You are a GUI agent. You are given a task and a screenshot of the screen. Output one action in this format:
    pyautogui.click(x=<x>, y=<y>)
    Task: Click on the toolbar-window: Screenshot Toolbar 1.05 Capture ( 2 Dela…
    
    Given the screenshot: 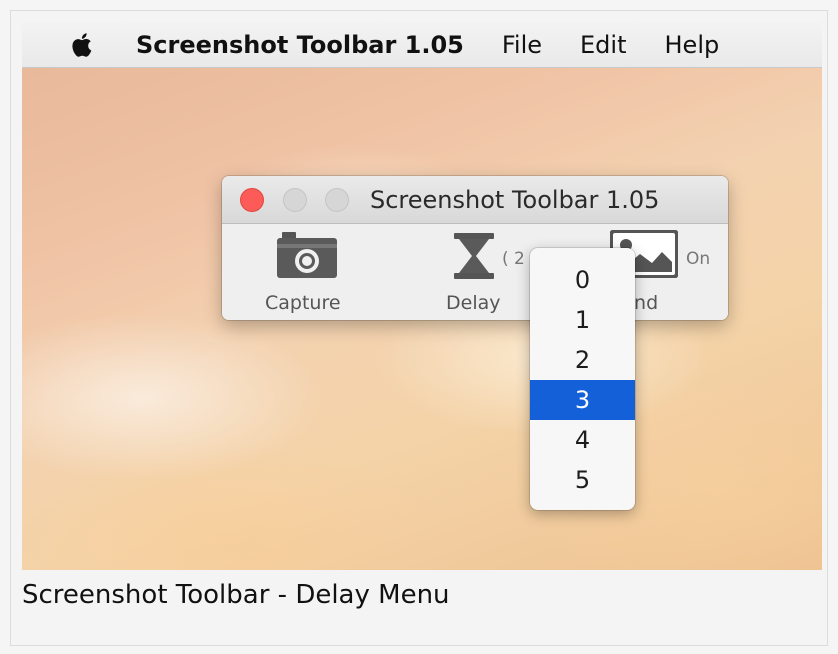 What is the action you would take?
    pyautogui.click(x=475, y=248)
    